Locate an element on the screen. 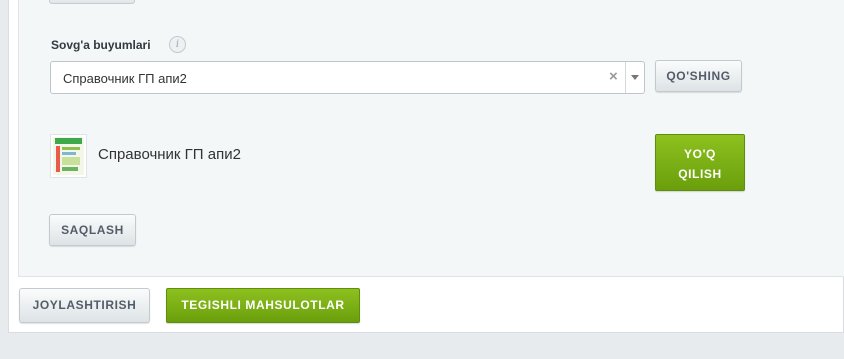  select-divider is located at coordinates (625, 77).